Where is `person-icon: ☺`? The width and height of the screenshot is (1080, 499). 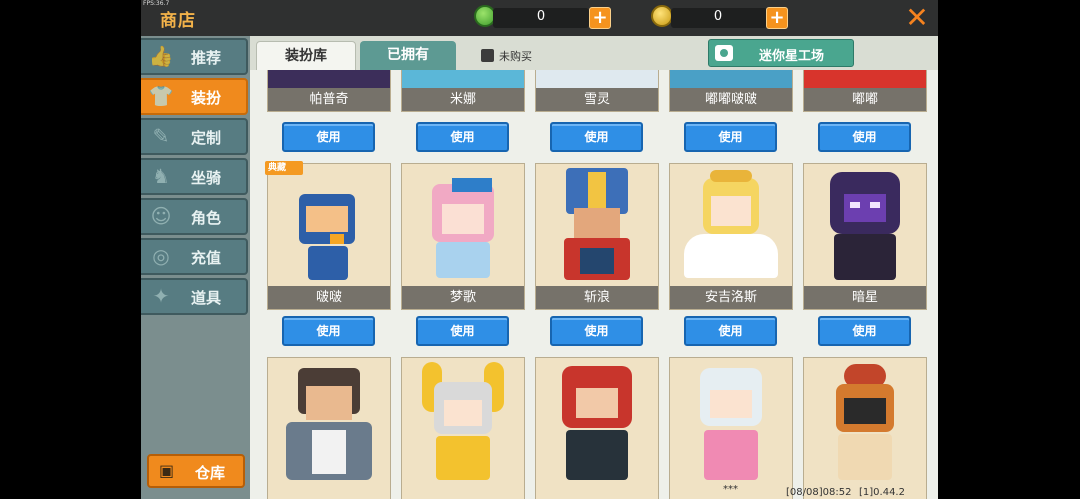
person-icon: ☺ is located at coordinates (161, 216).